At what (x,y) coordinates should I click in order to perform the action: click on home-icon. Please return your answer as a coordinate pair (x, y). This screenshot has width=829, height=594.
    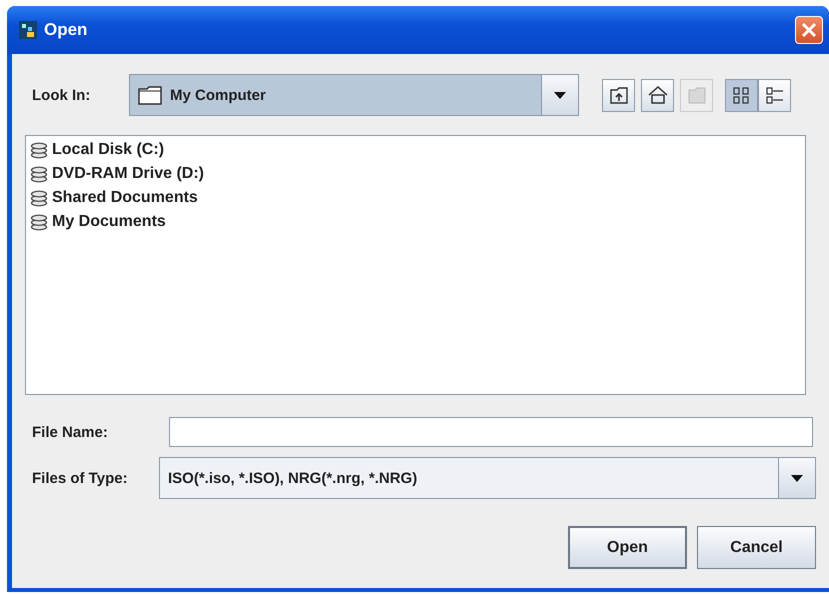
    Looking at the image, I should click on (657, 95).